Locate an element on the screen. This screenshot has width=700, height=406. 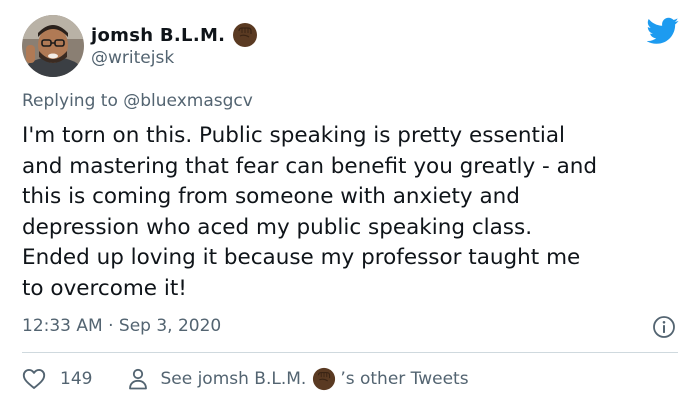
divider is located at coordinates (350, 352).